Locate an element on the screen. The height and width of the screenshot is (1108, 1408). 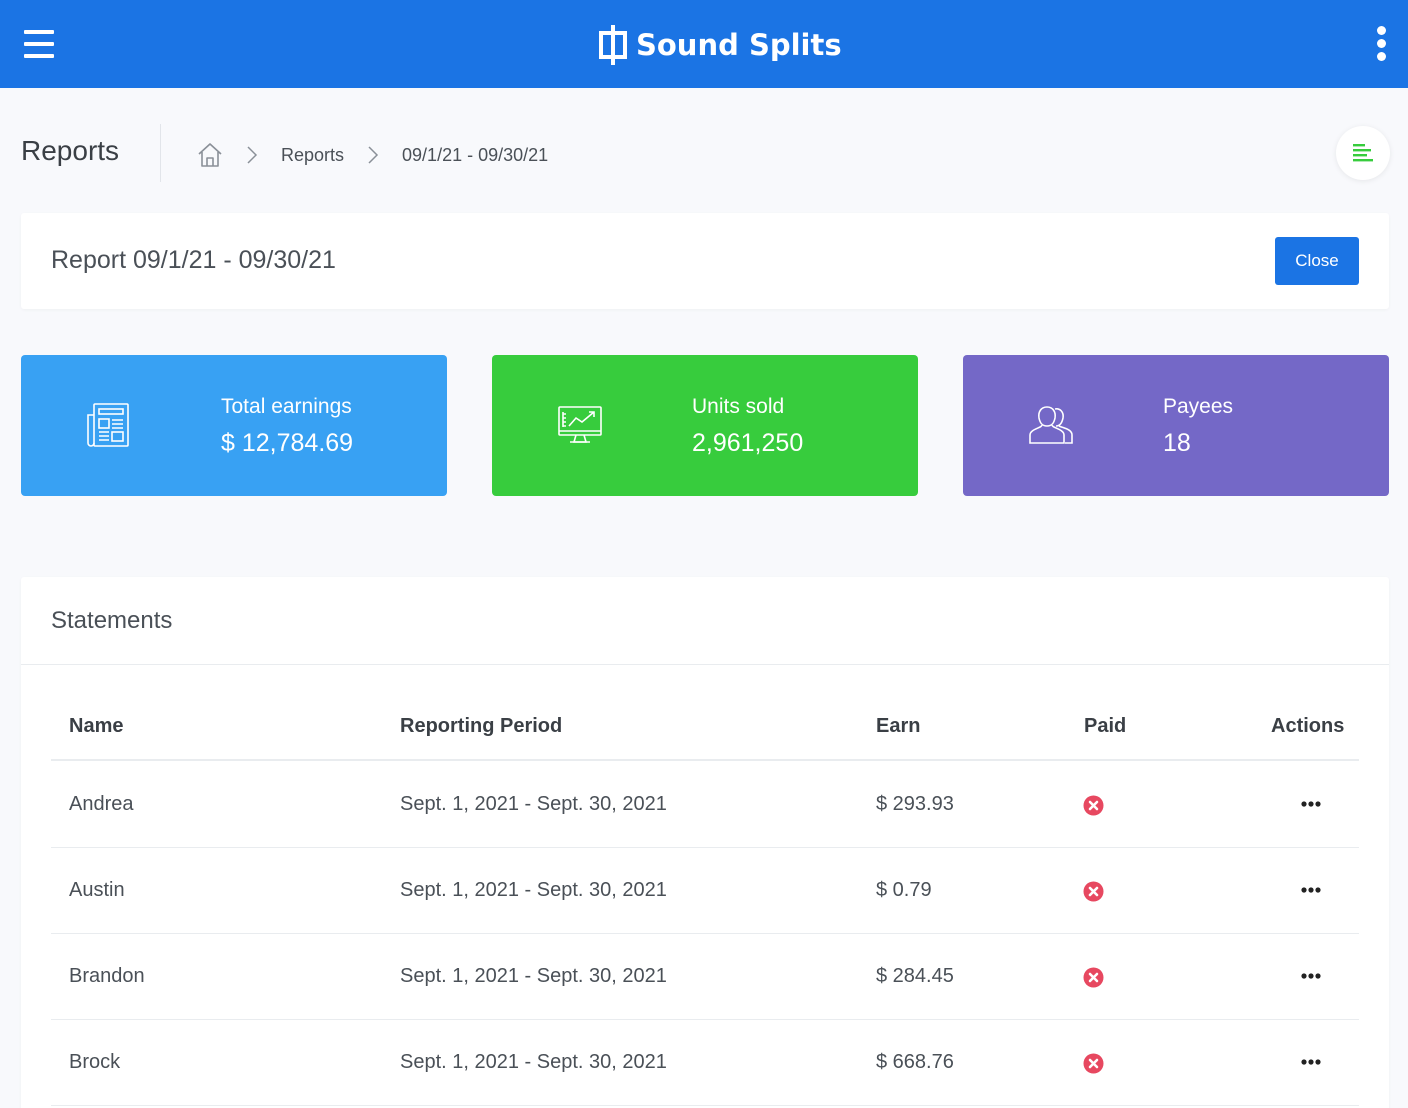
column-header-name: Name is located at coordinates (96, 726).